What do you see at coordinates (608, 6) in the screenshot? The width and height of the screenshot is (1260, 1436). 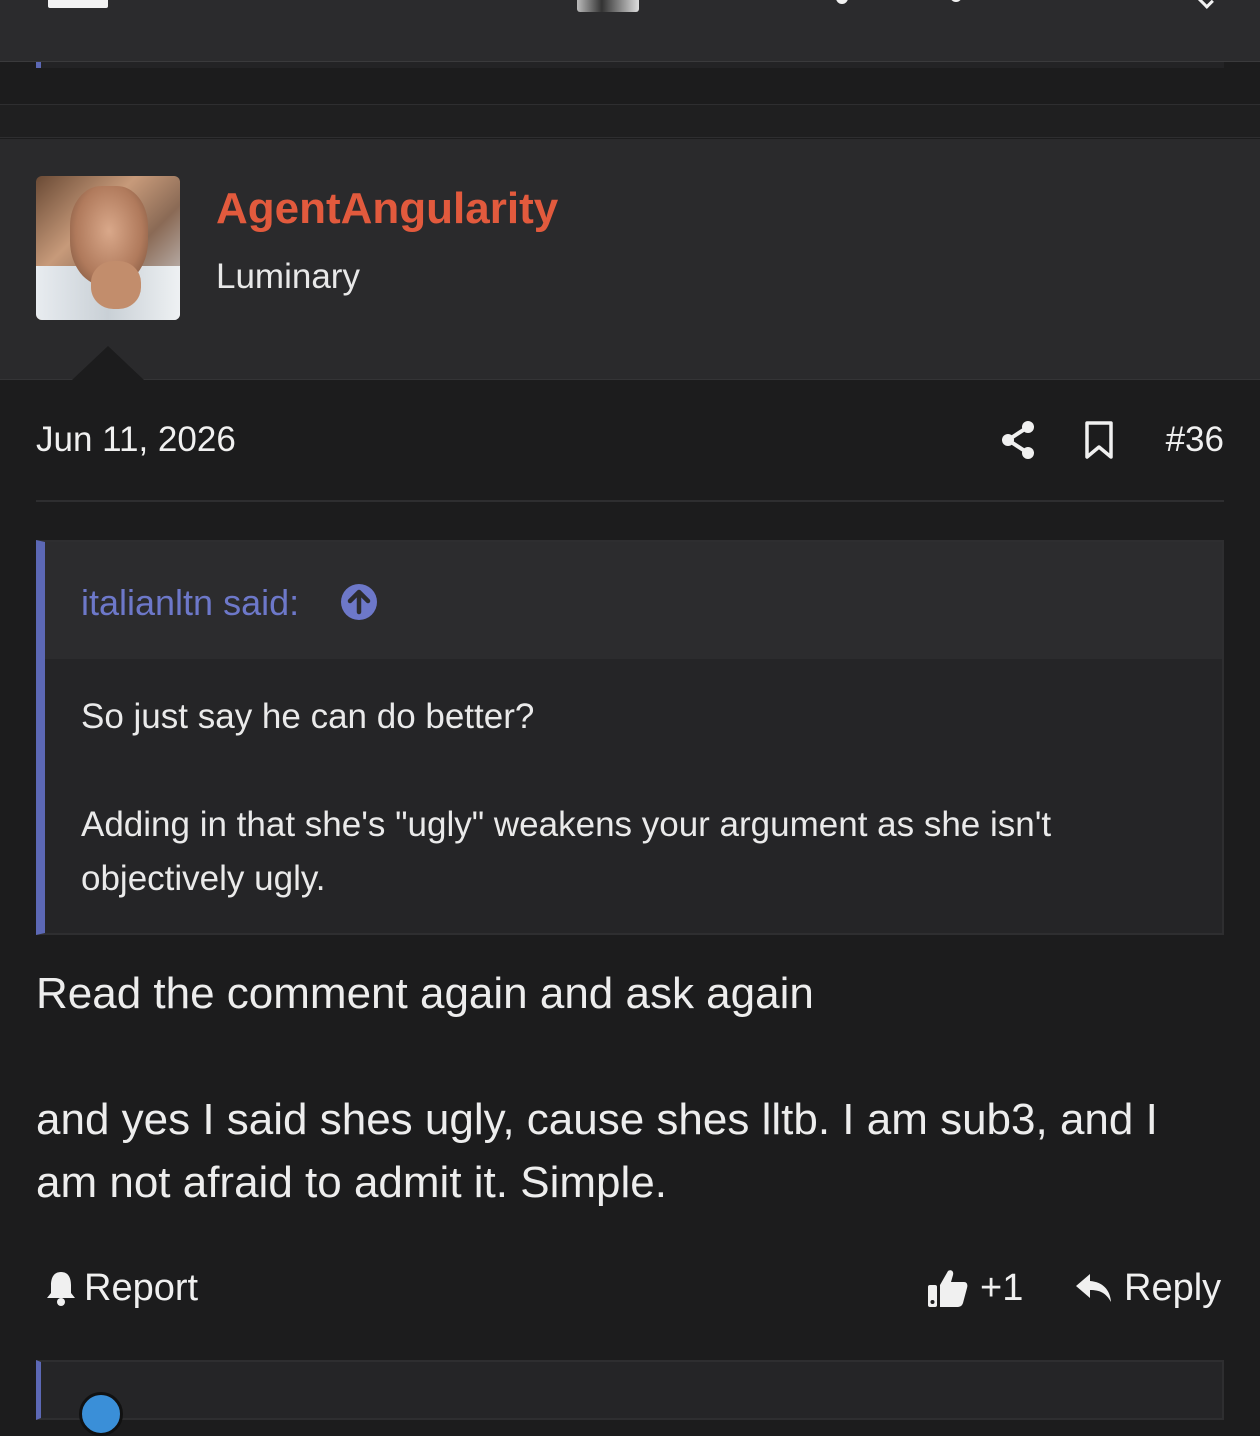 I see `header-avatar` at bounding box center [608, 6].